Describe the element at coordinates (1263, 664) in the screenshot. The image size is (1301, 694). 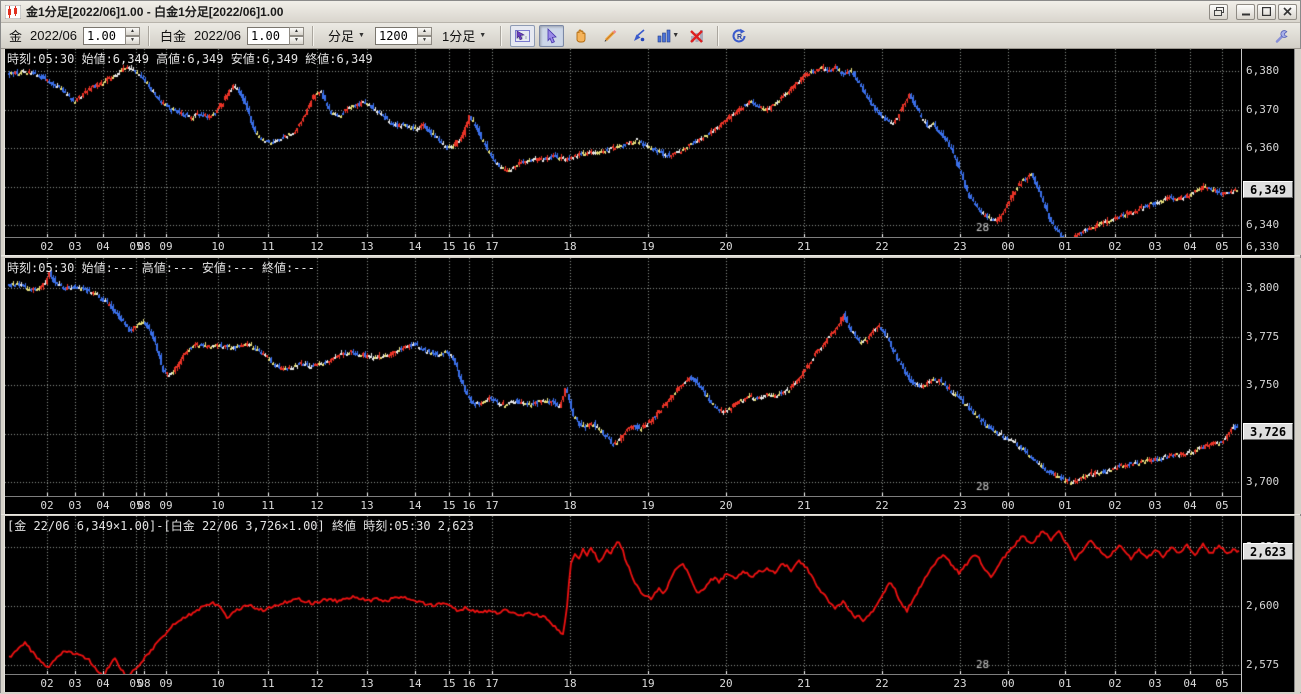
I see `y-axis-tick-label: 2,575` at that location.